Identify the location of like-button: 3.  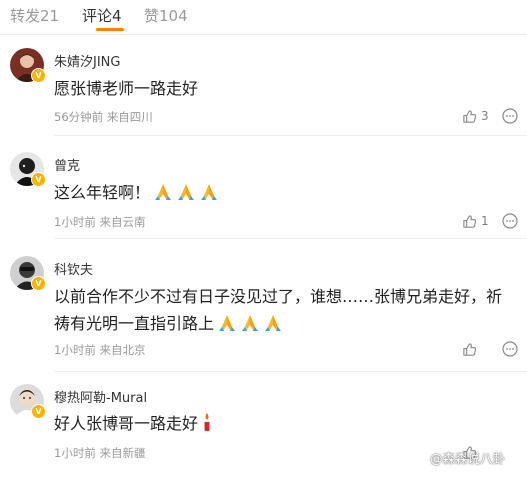
(475, 116).